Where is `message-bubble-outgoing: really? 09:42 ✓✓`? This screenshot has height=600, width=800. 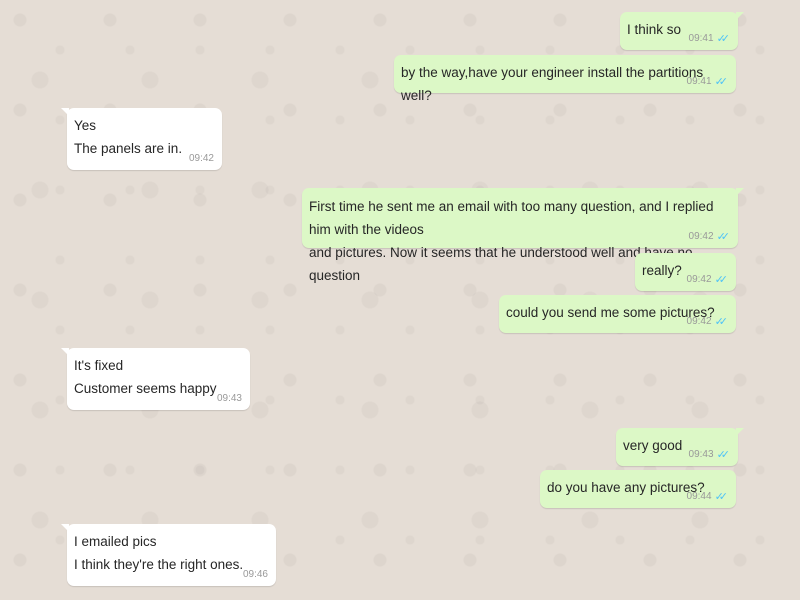 message-bubble-outgoing: really? 09:42 ✓✓ is located at coordinates (685, 272).